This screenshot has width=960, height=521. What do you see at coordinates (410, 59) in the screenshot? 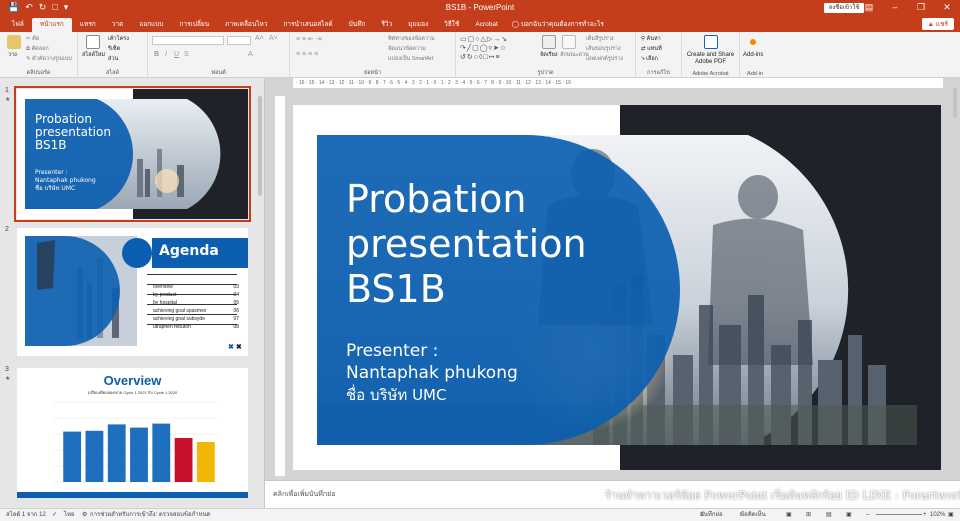
I see `smartart-button: แปลงเป็น SmartArt` at bounding box center [410, 59].